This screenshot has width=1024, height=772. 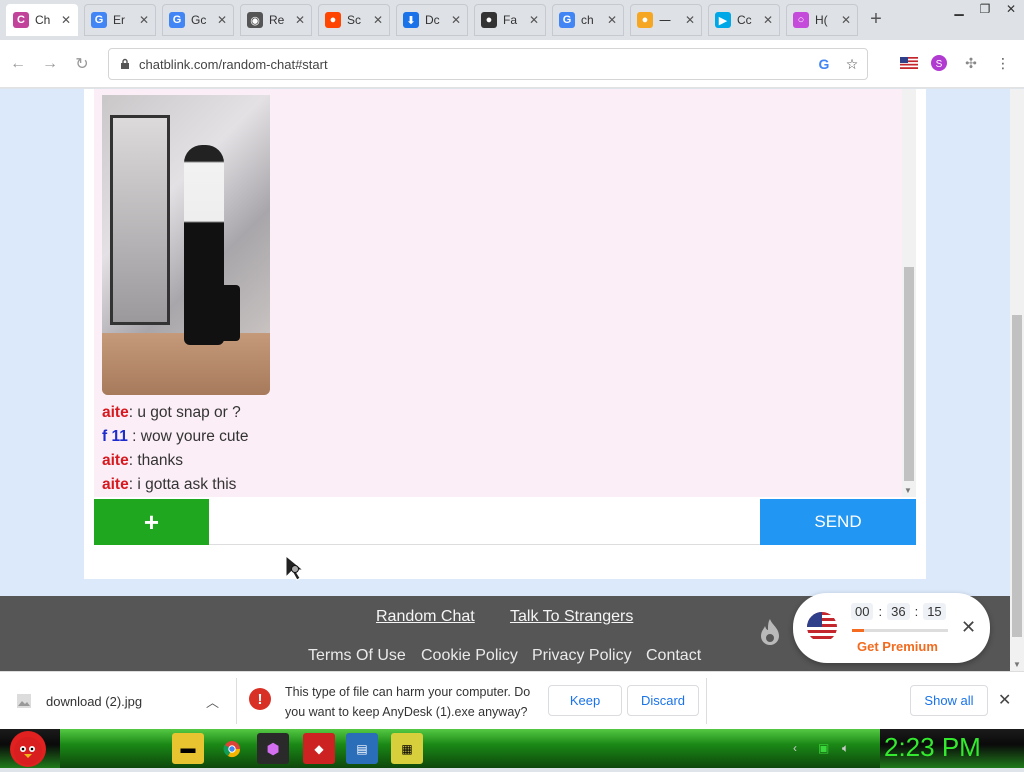 What do you see at coordinates (939, 63) in the screenshot?
I see `profile-extension-icon: S` at bounding box center [939, 63].